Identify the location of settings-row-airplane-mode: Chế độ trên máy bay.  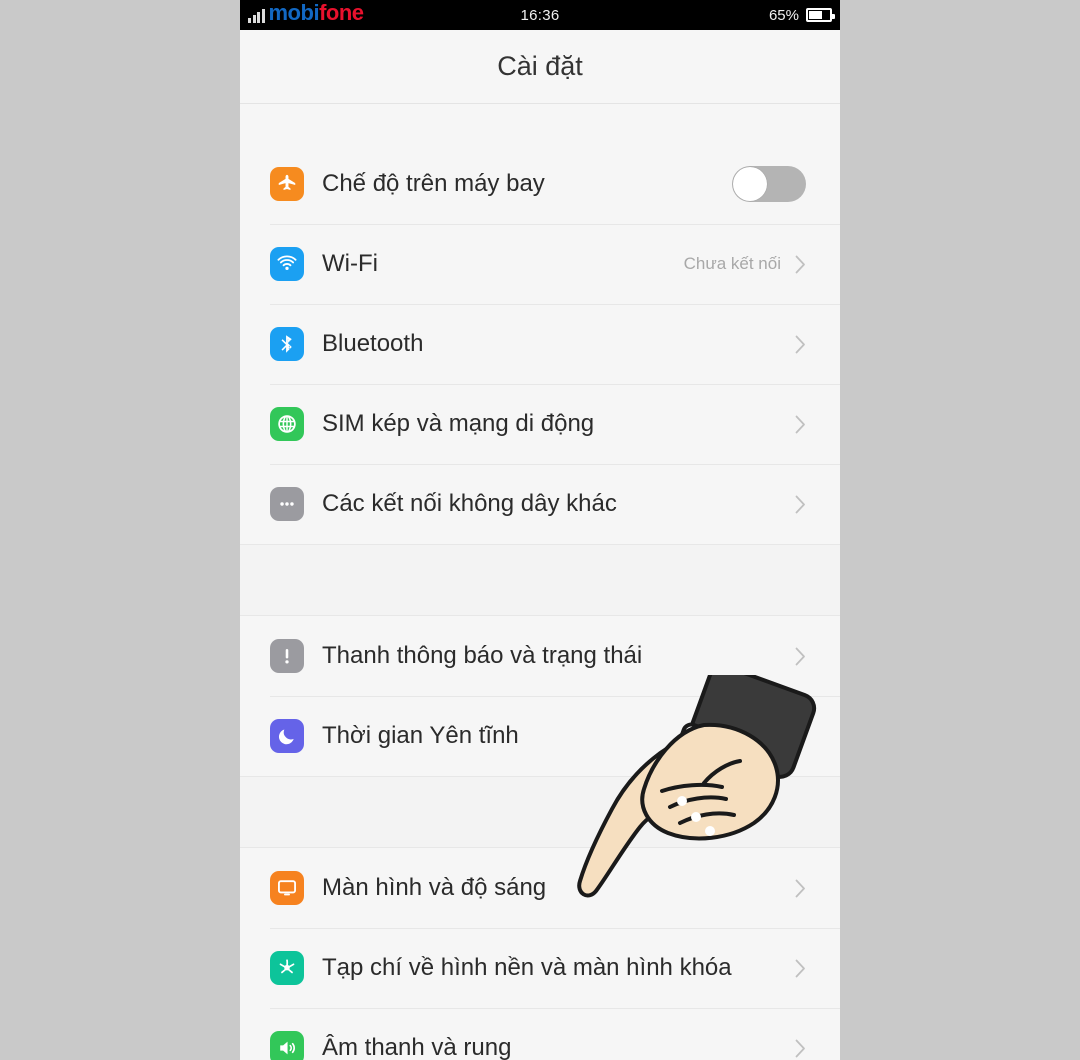
(540, 184).